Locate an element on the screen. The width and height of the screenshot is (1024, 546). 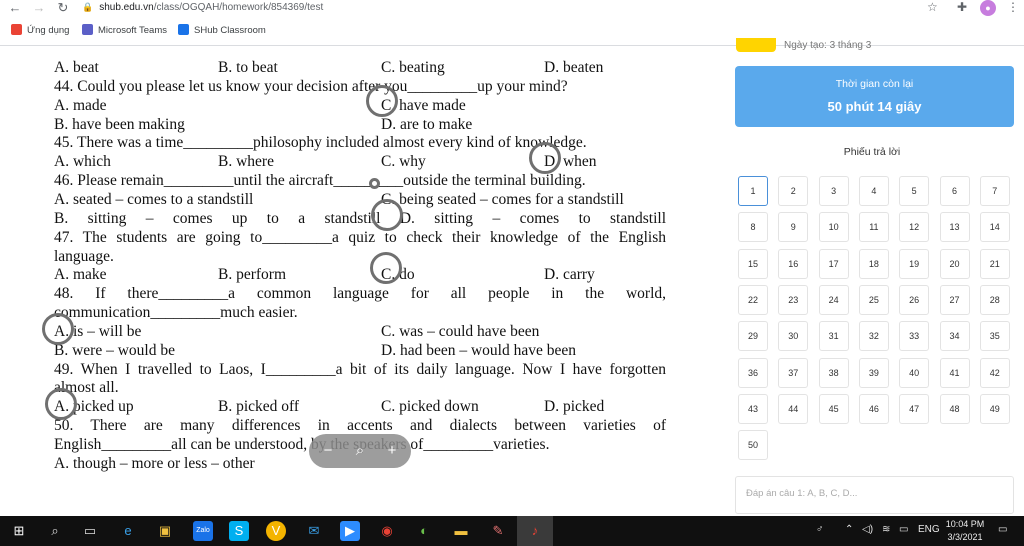
question-number-button: 39 is located at coordinates (873, 372).